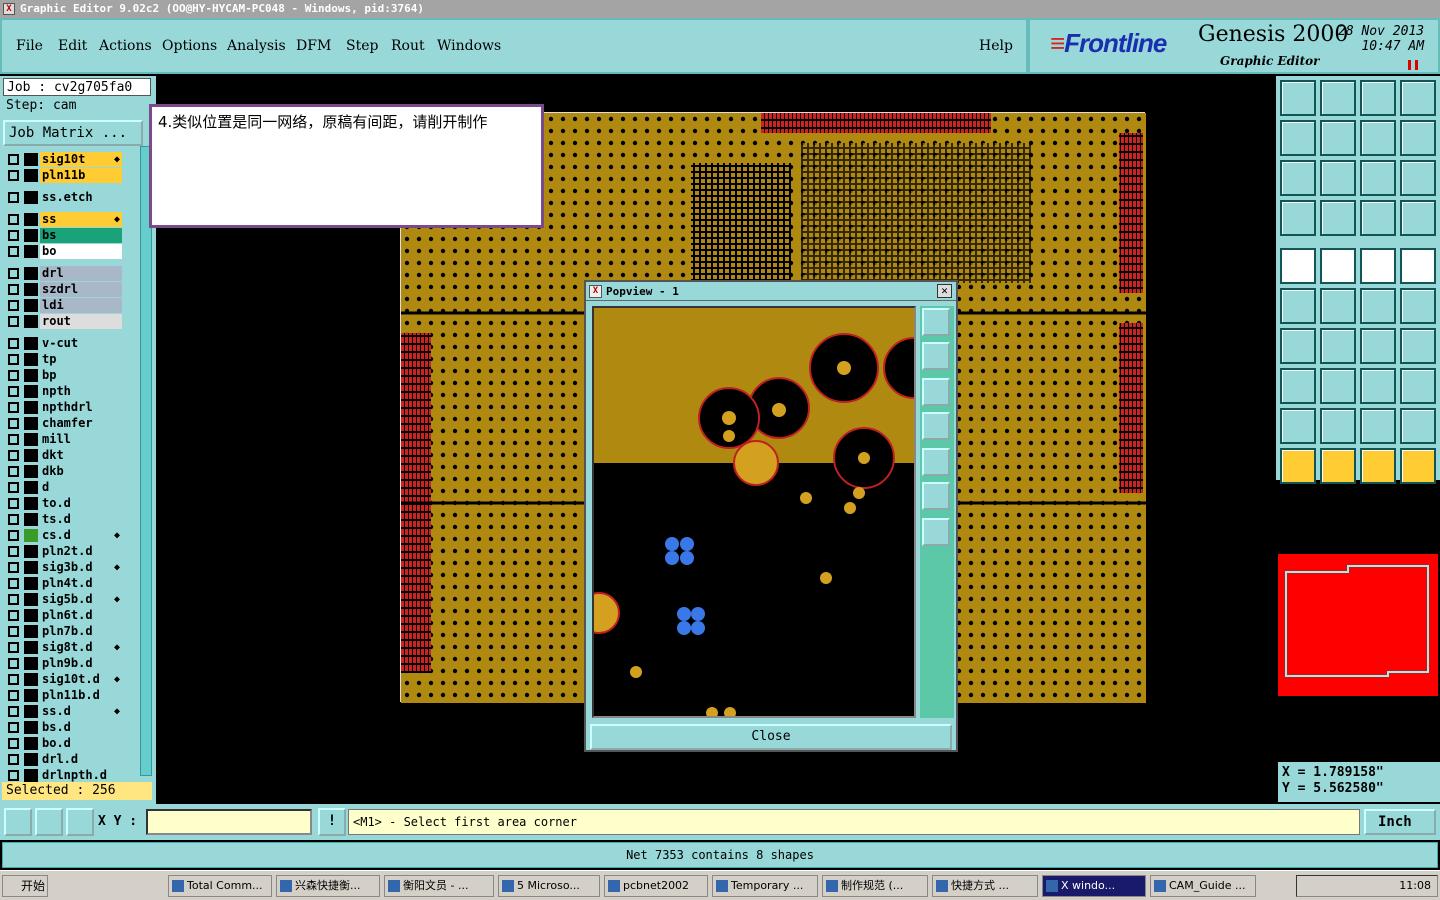 The image size is (1440, 900). I want to click on layer-row: szdrl, so click(64, 289).